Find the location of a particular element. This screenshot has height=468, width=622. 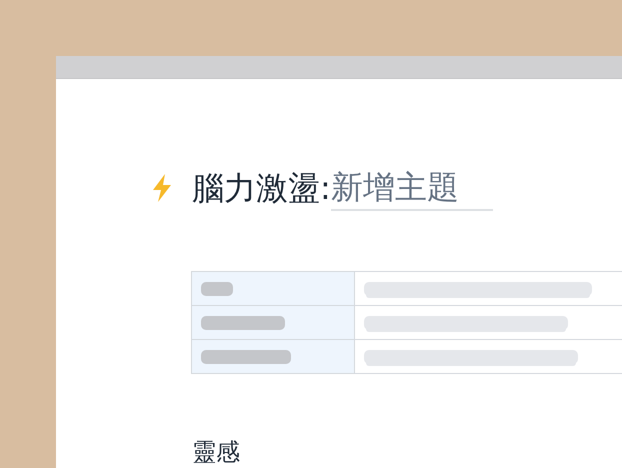

placeholder-bar is located at coordinates (217, 289).